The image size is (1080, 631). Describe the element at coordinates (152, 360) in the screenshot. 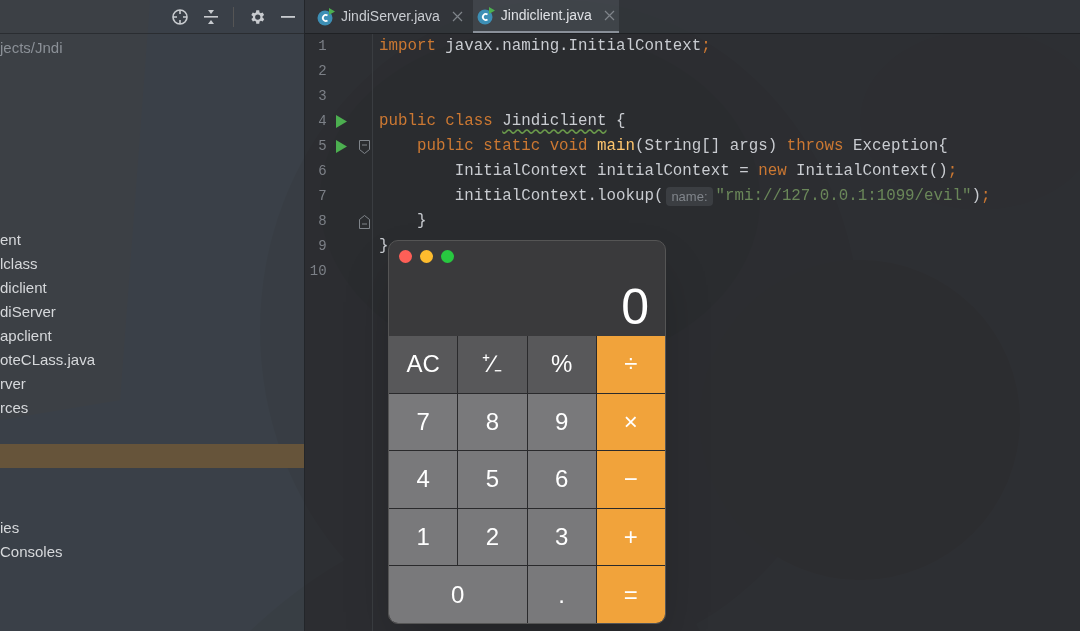

I see `tree-item: oteCLass.java` at that location.